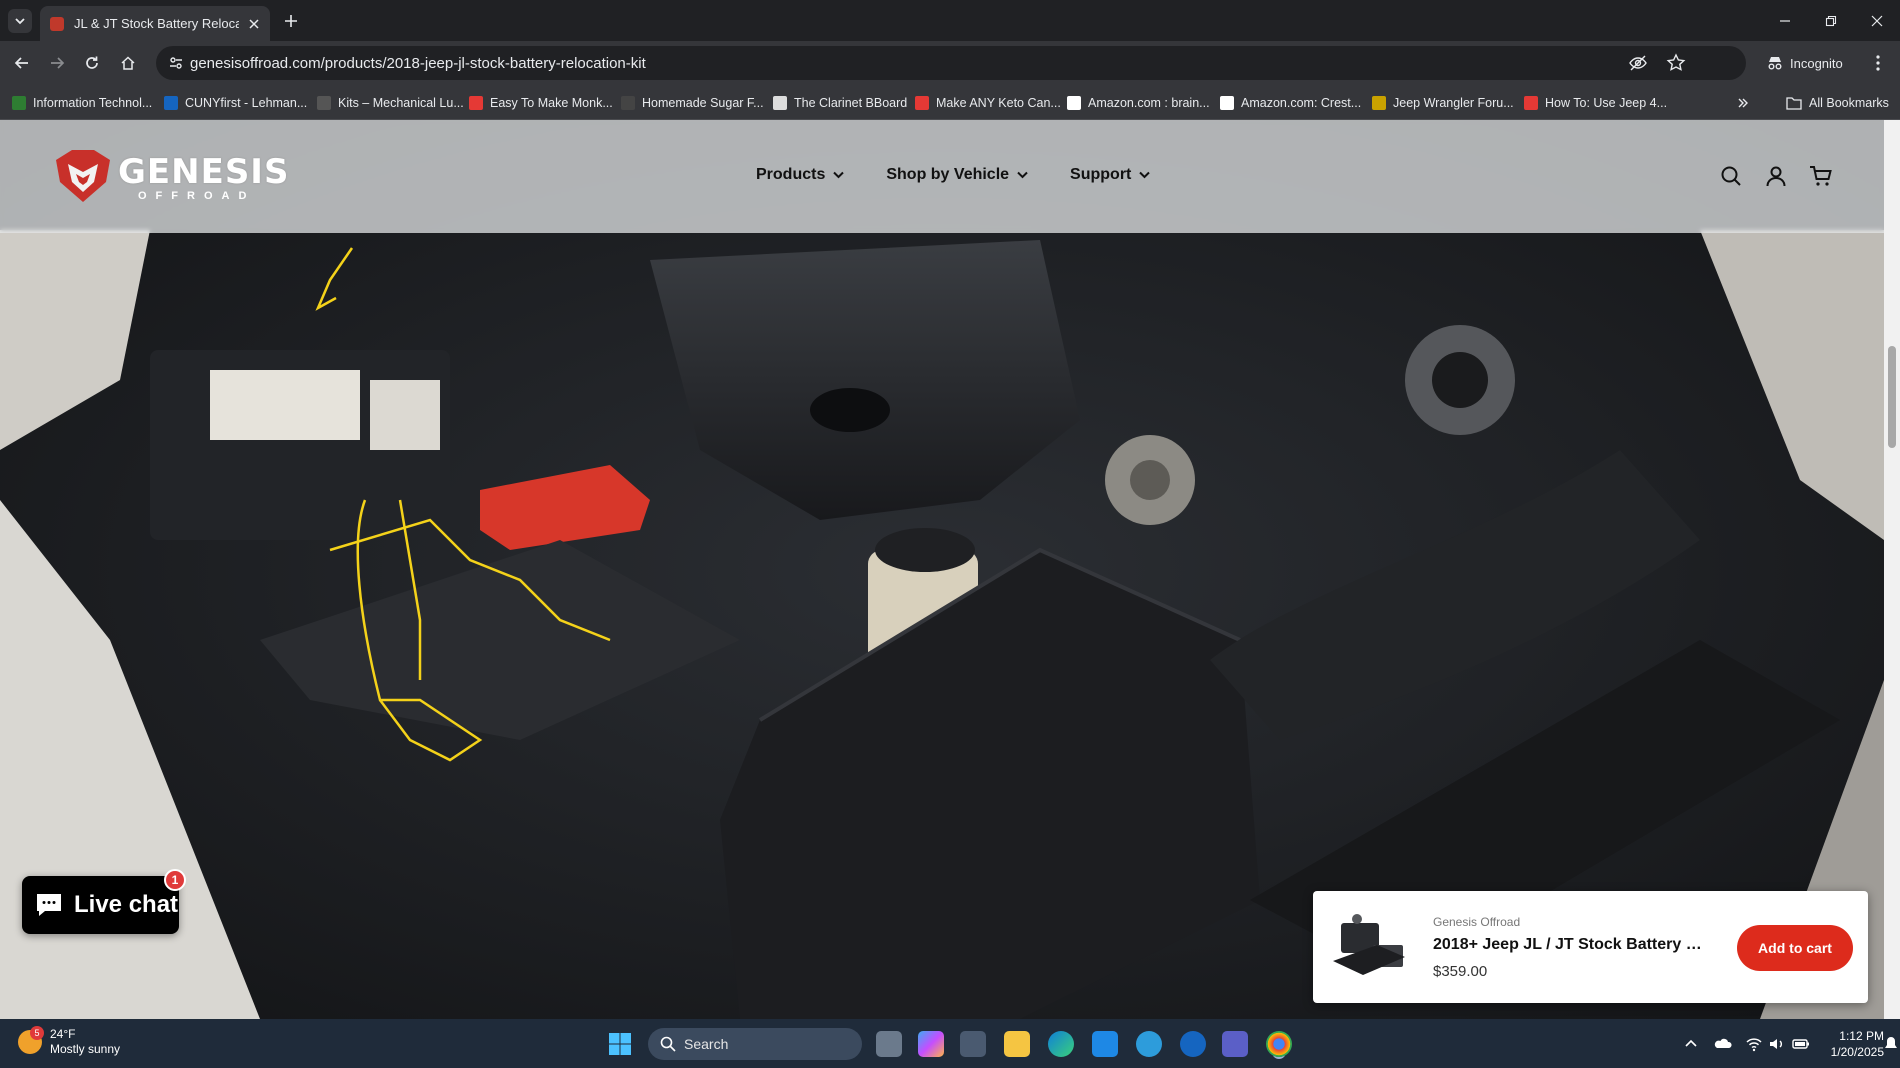 This screenshot has height=1068, width=1900. I want to click on add-to-cart-button: Add to cart, so click(1795, 948).